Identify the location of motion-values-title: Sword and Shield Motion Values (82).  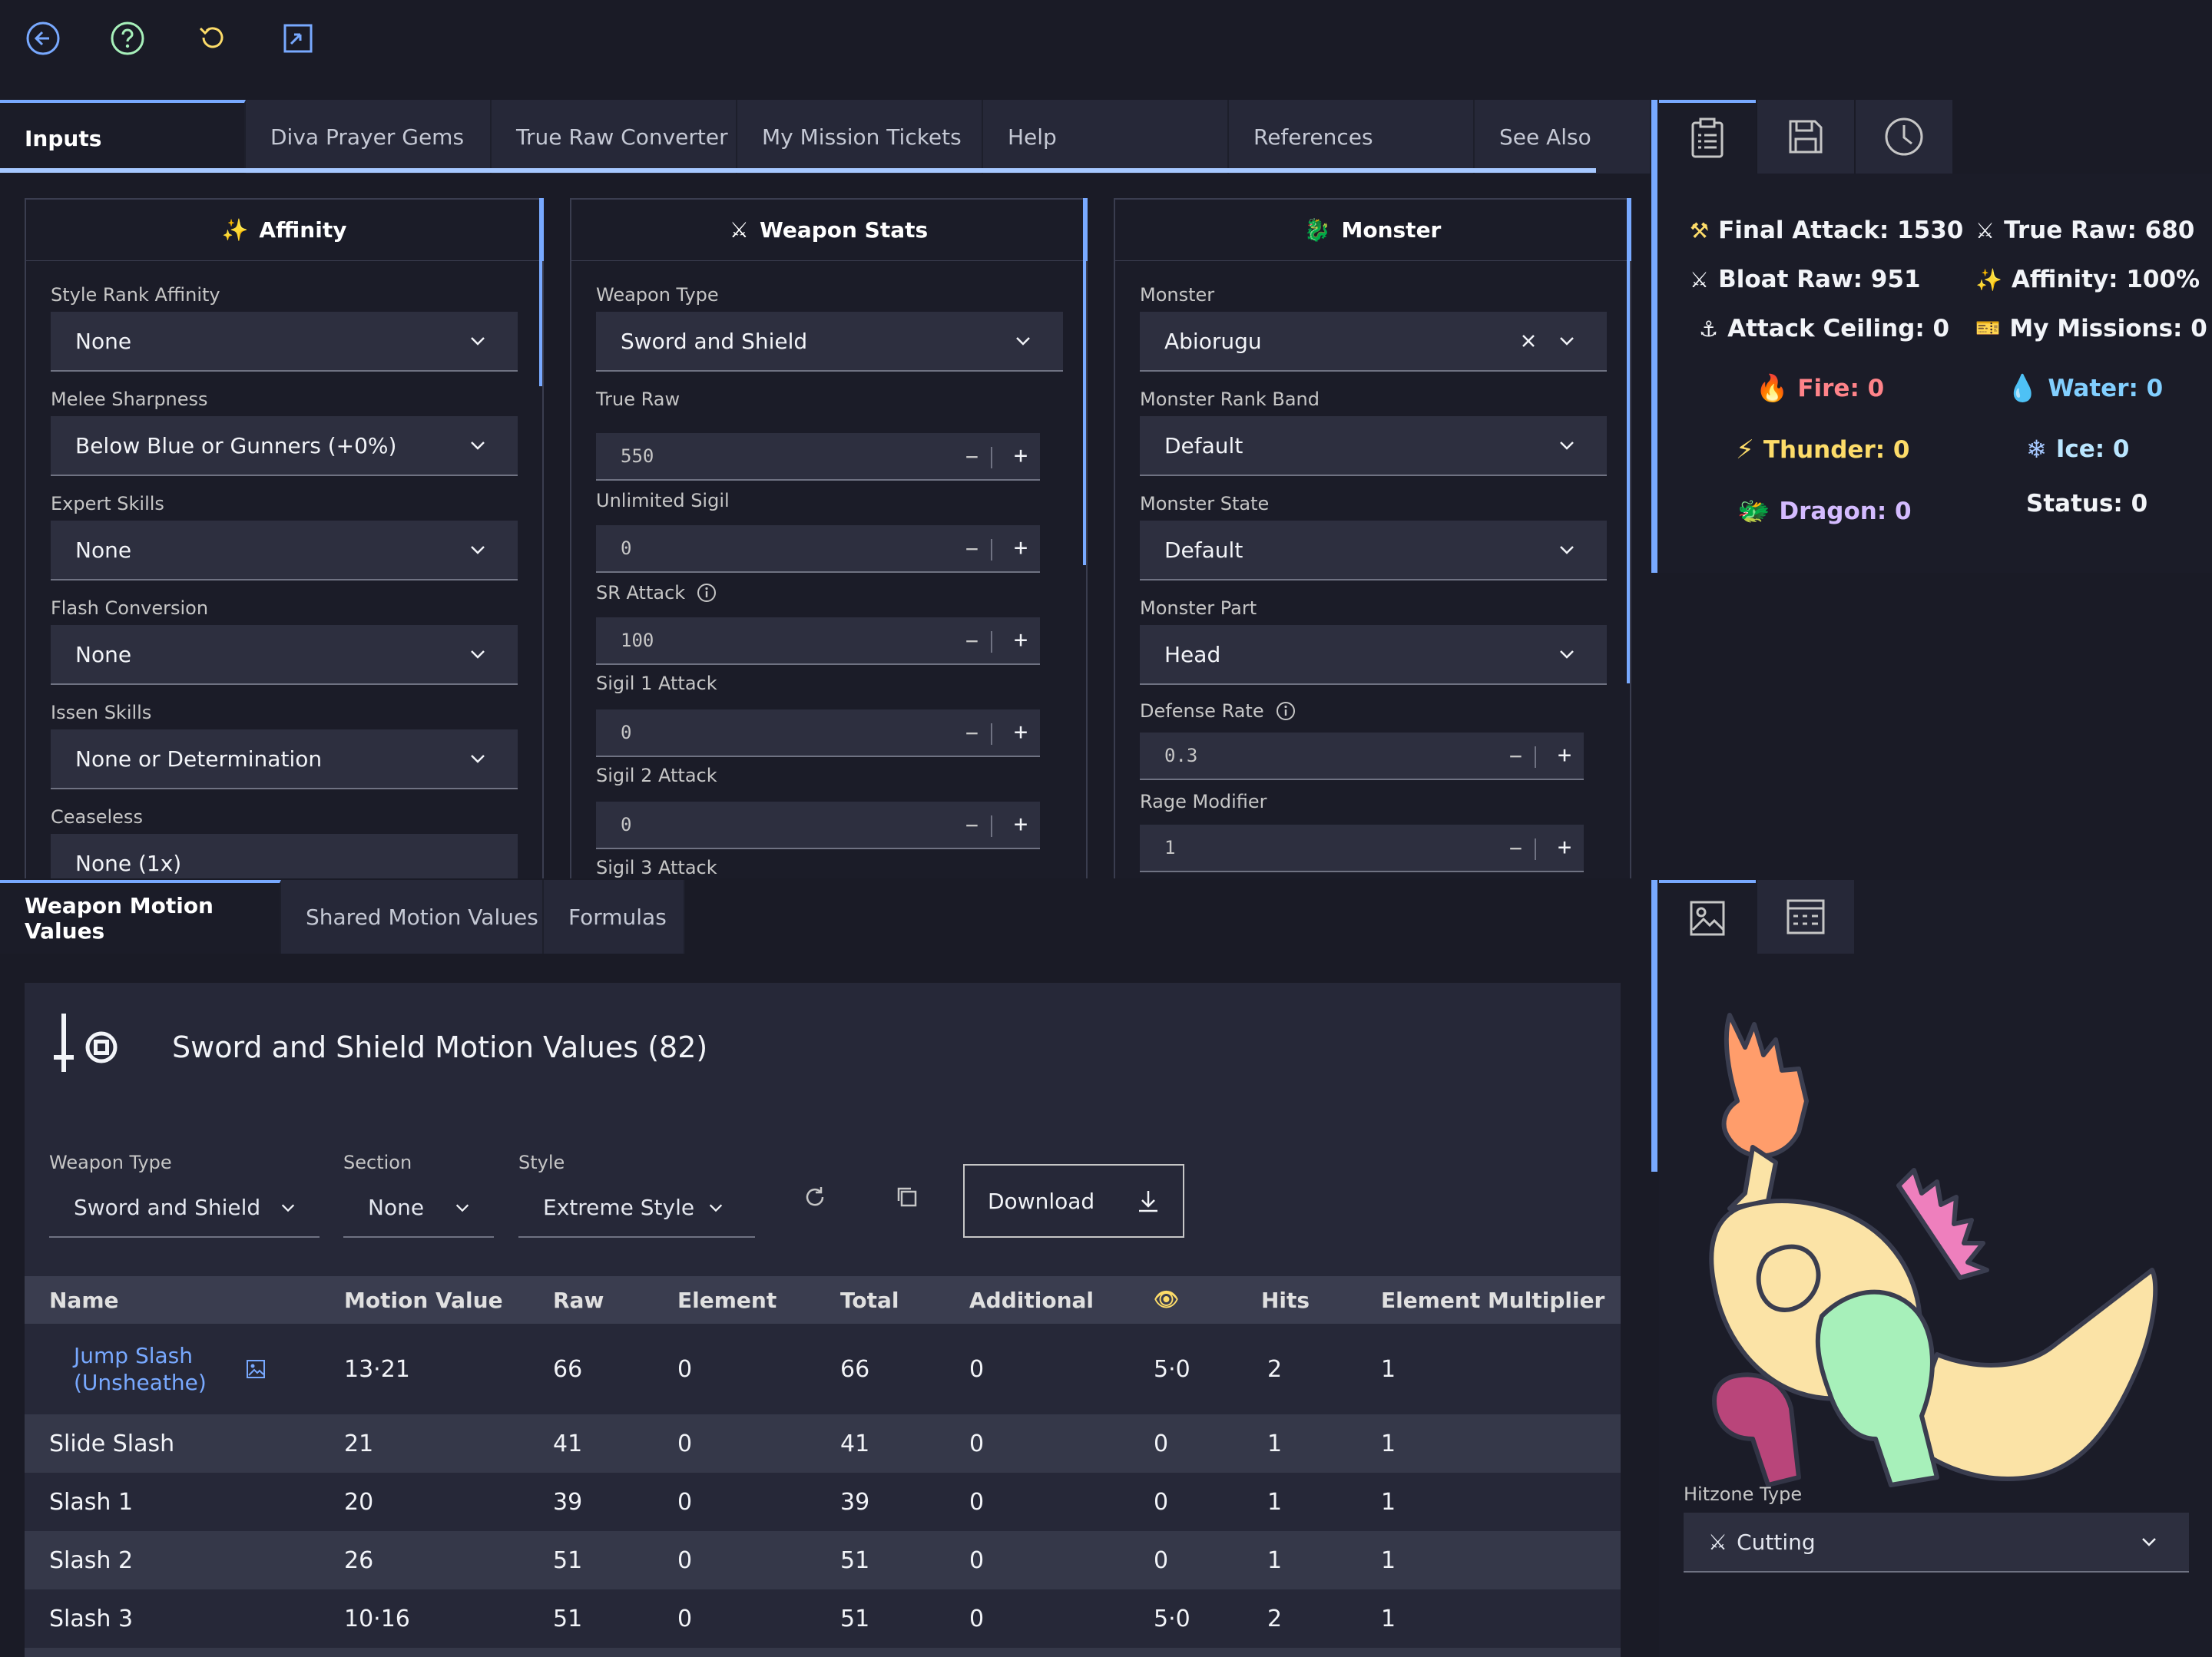
(440, 1047).